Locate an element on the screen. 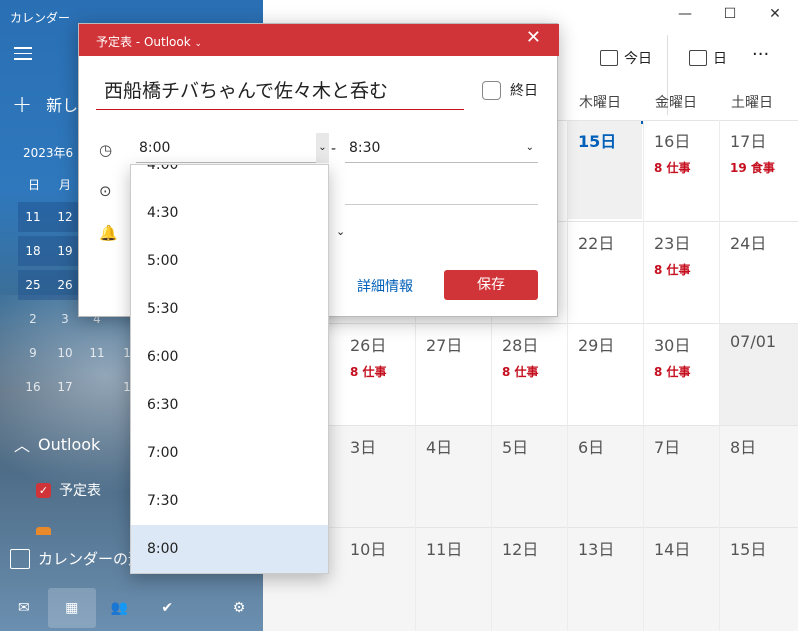 This screenshot has width=798, height=631. calendar-item: ✓ 予定表 is located at coordinates (68, 490).